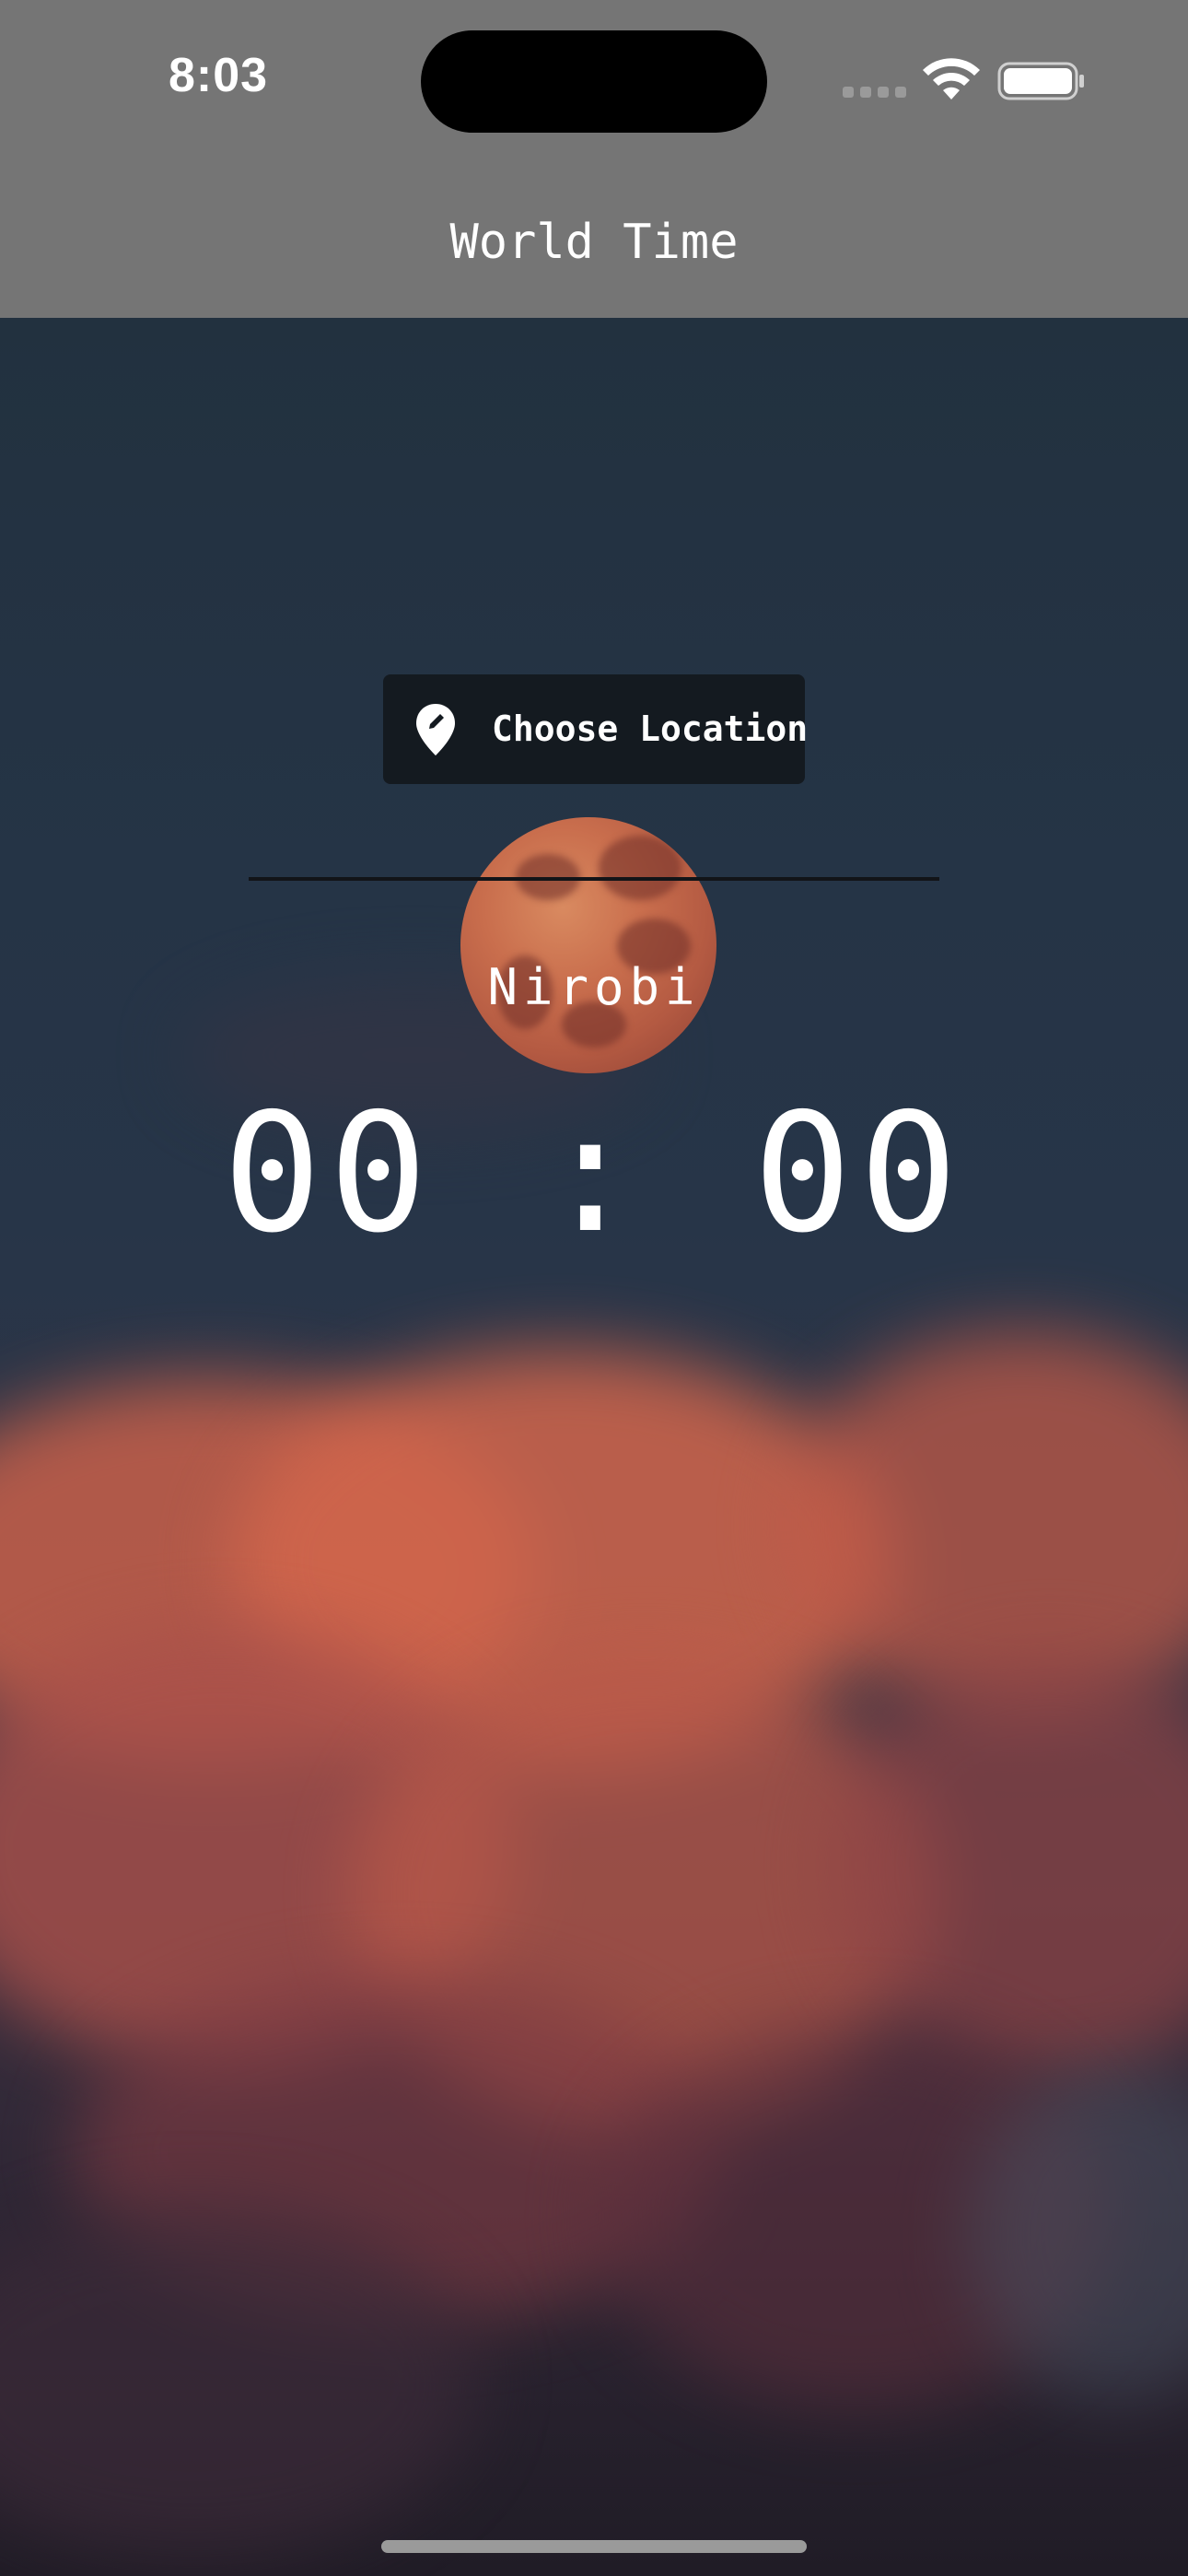 This screenshot has height=2576, width=1188. Describe the element at coordinates (435, 729) in the screenshot. I see `location-edit-icon` at that location.